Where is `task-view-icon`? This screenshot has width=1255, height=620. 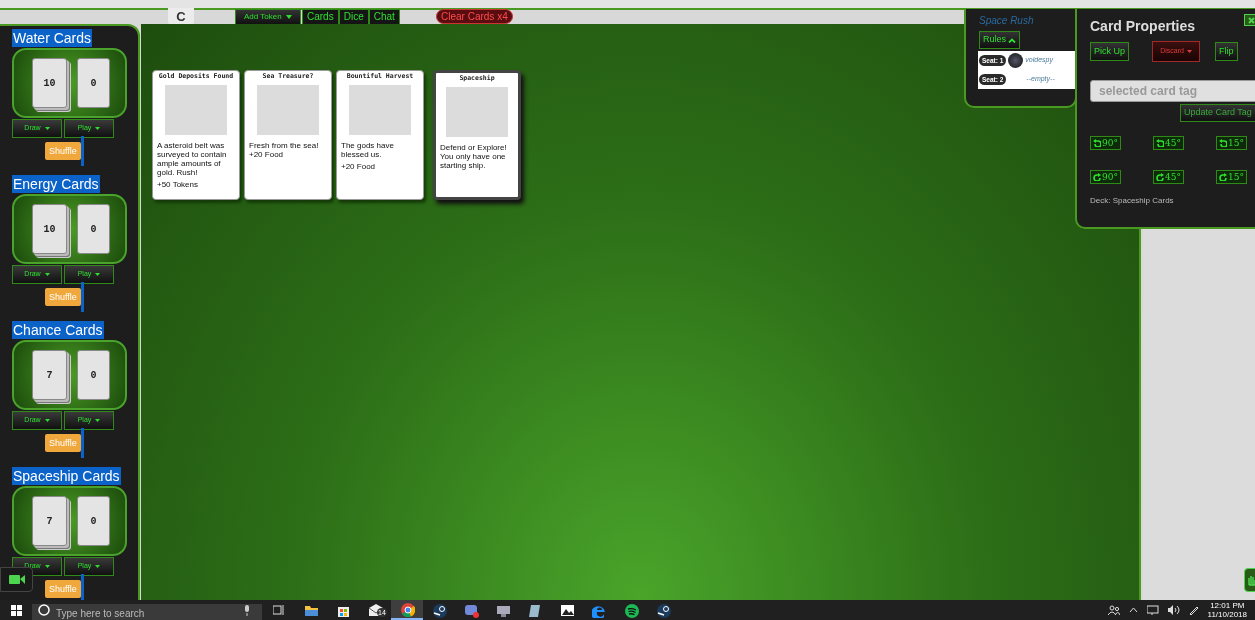
task-view-icon is located at coordinates (278, 610).